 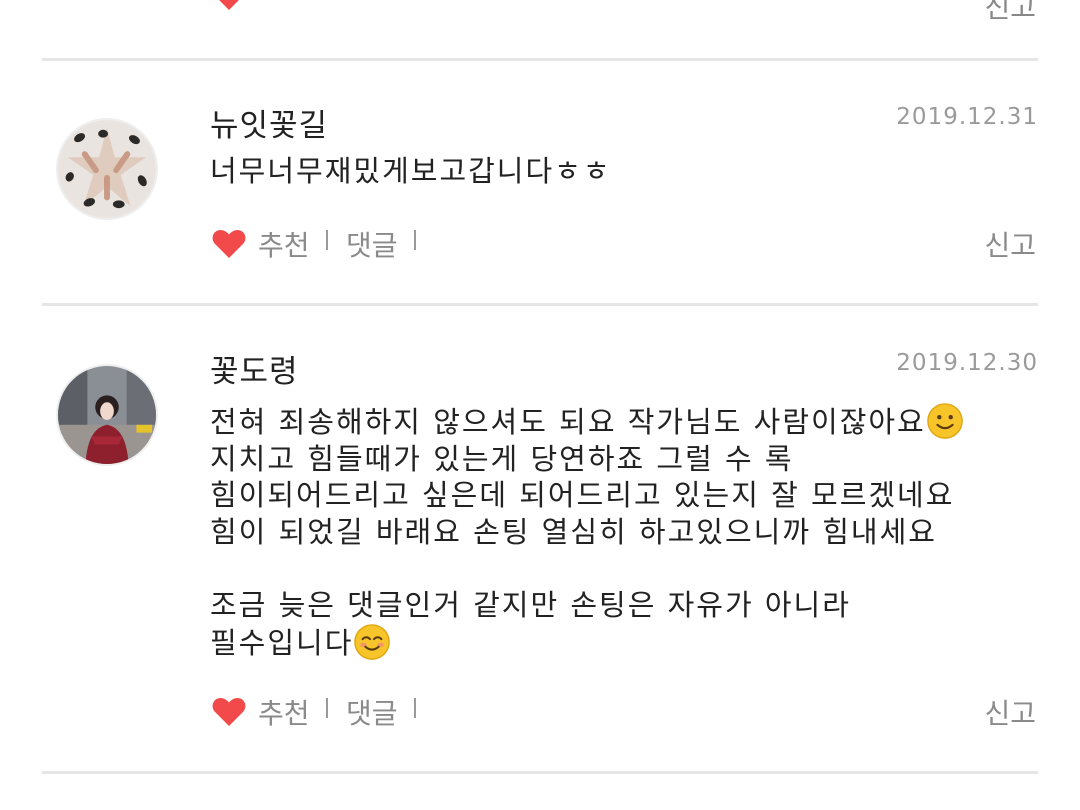 What do you see at coordinates (620, 642) in the screenshot?
I see `comment-line: 필수입니다` at bounding box center [620, 642].